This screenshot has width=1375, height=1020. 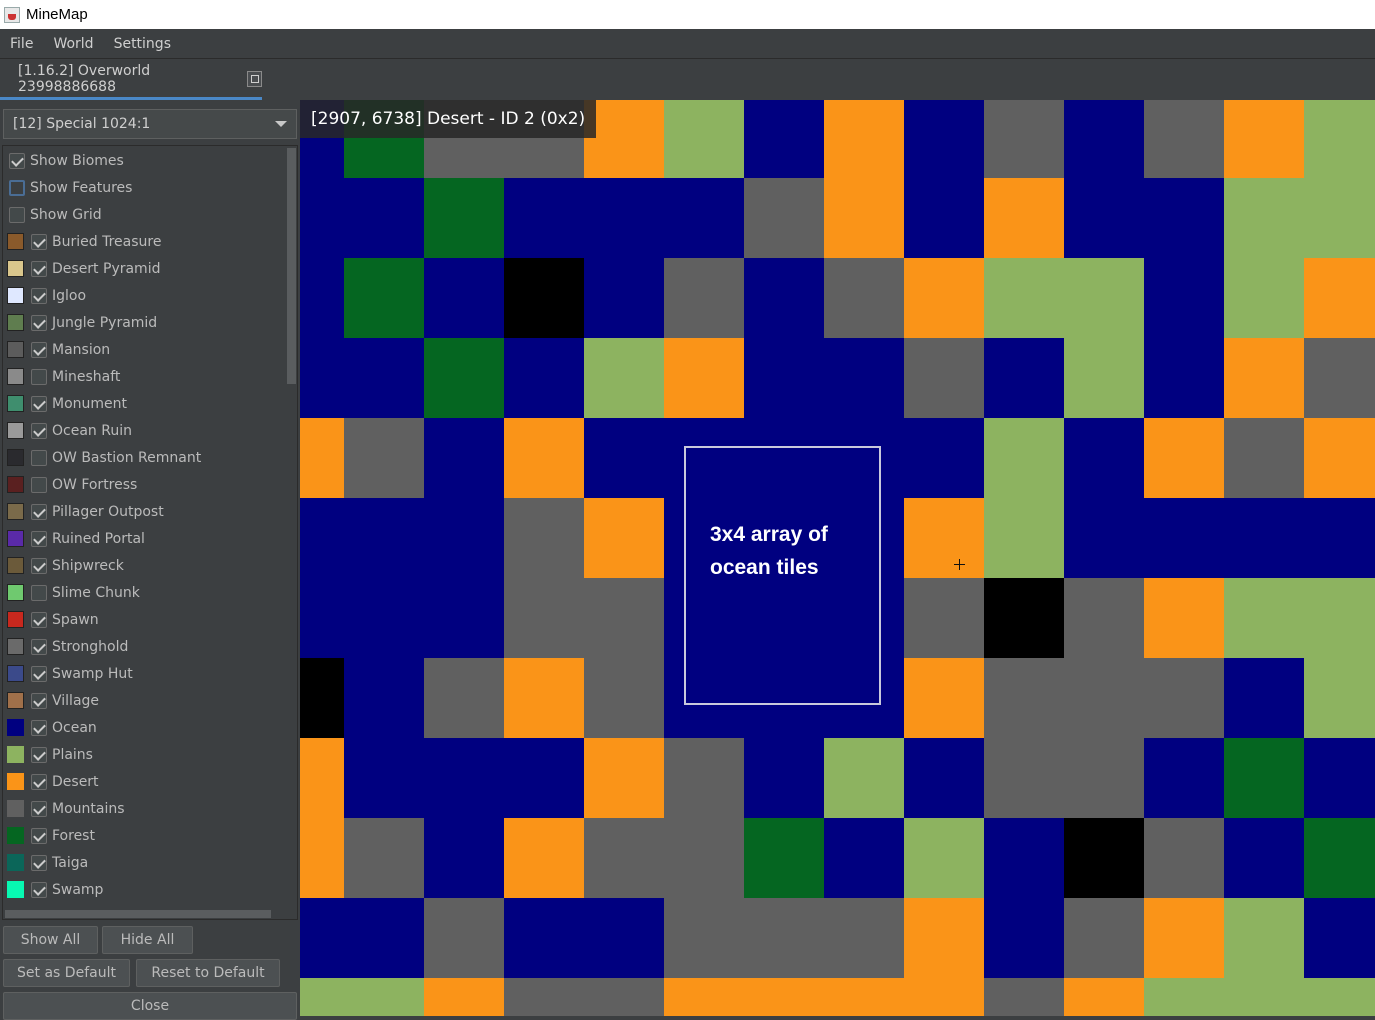 What do you see at coordinates (67, 430) in the screenshot?
I see `feature-ocean-ruin: Ocean Ruin` at bounding box center [67, 430].